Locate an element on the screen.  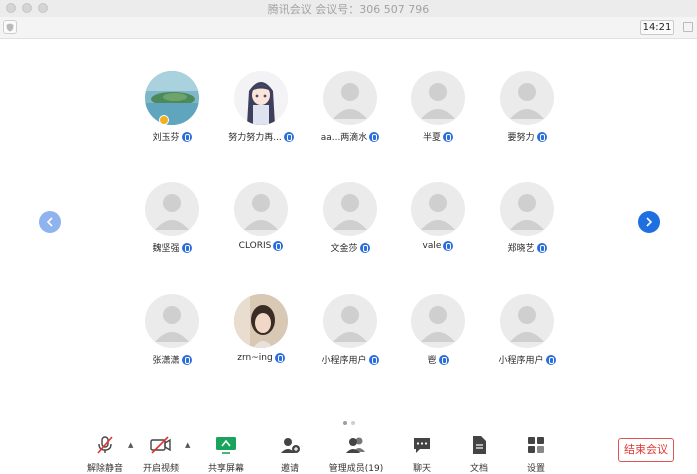
host-crown-icon is located at coordinates (164, 120).